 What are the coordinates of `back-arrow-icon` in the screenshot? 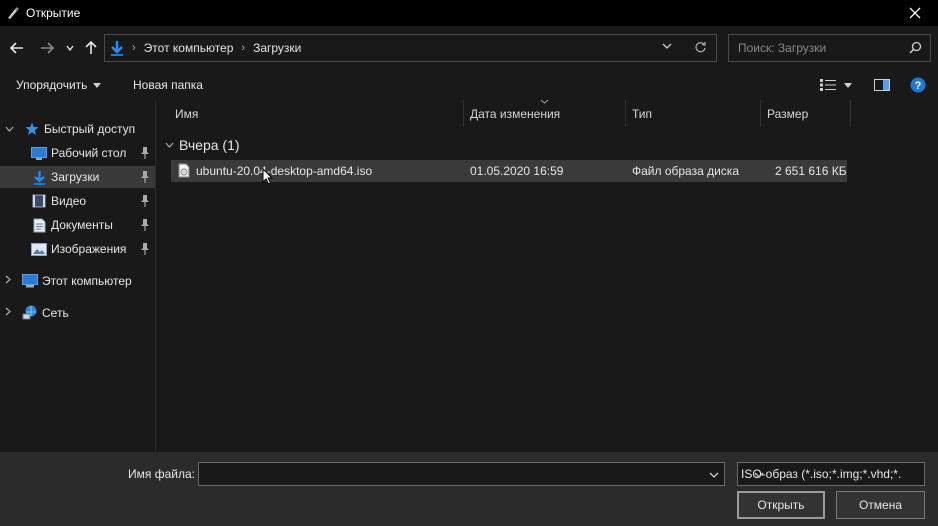 It's located at (17, 48).